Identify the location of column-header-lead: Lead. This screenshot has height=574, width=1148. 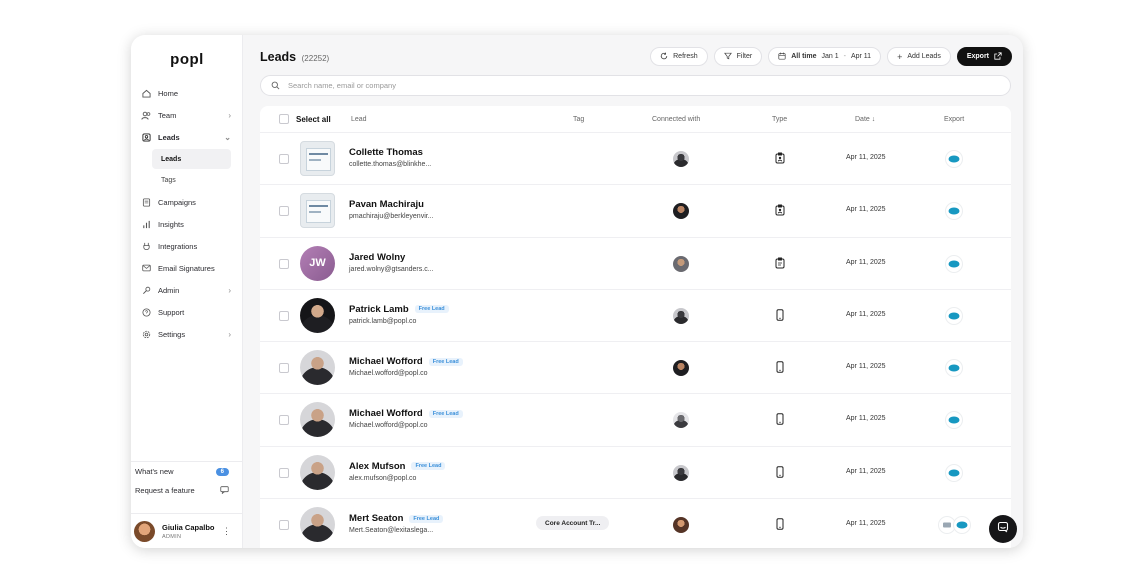
(359, 119).